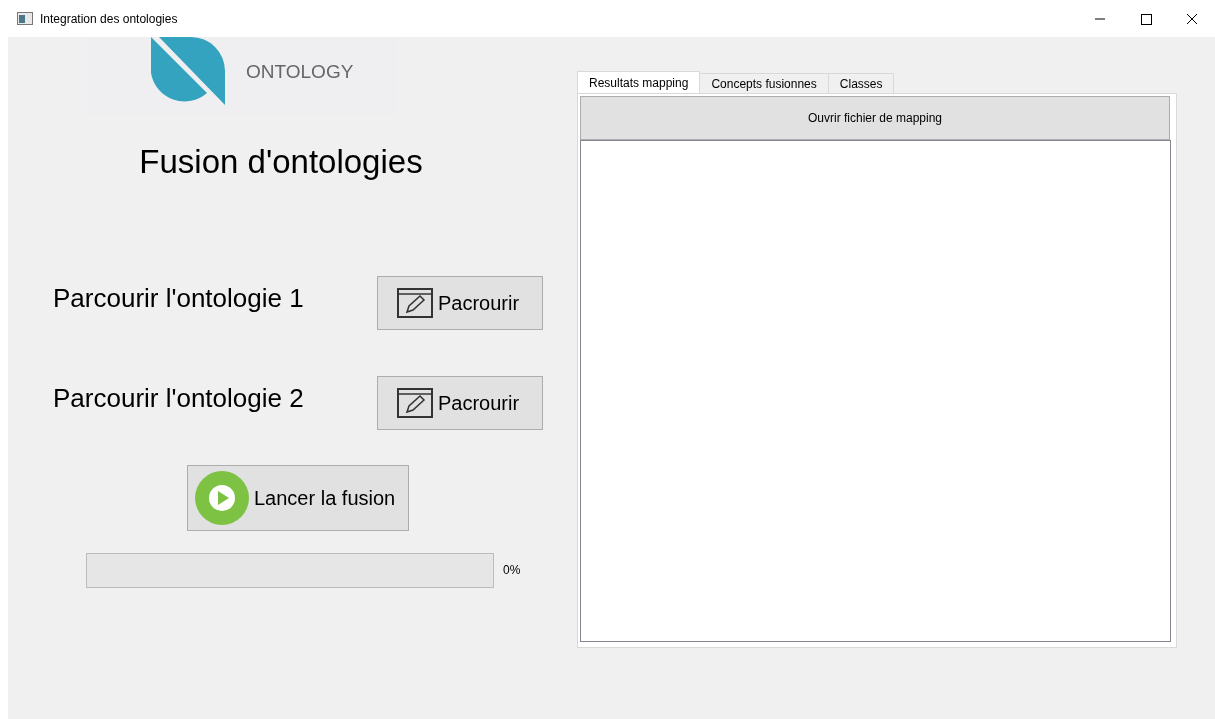 Image resolution: width=1215 pixels, height=719 pixels. Describe the element at coordinates (281, 162) in the screenshot. I see `heading: Fusion d'ontologies` at that location.